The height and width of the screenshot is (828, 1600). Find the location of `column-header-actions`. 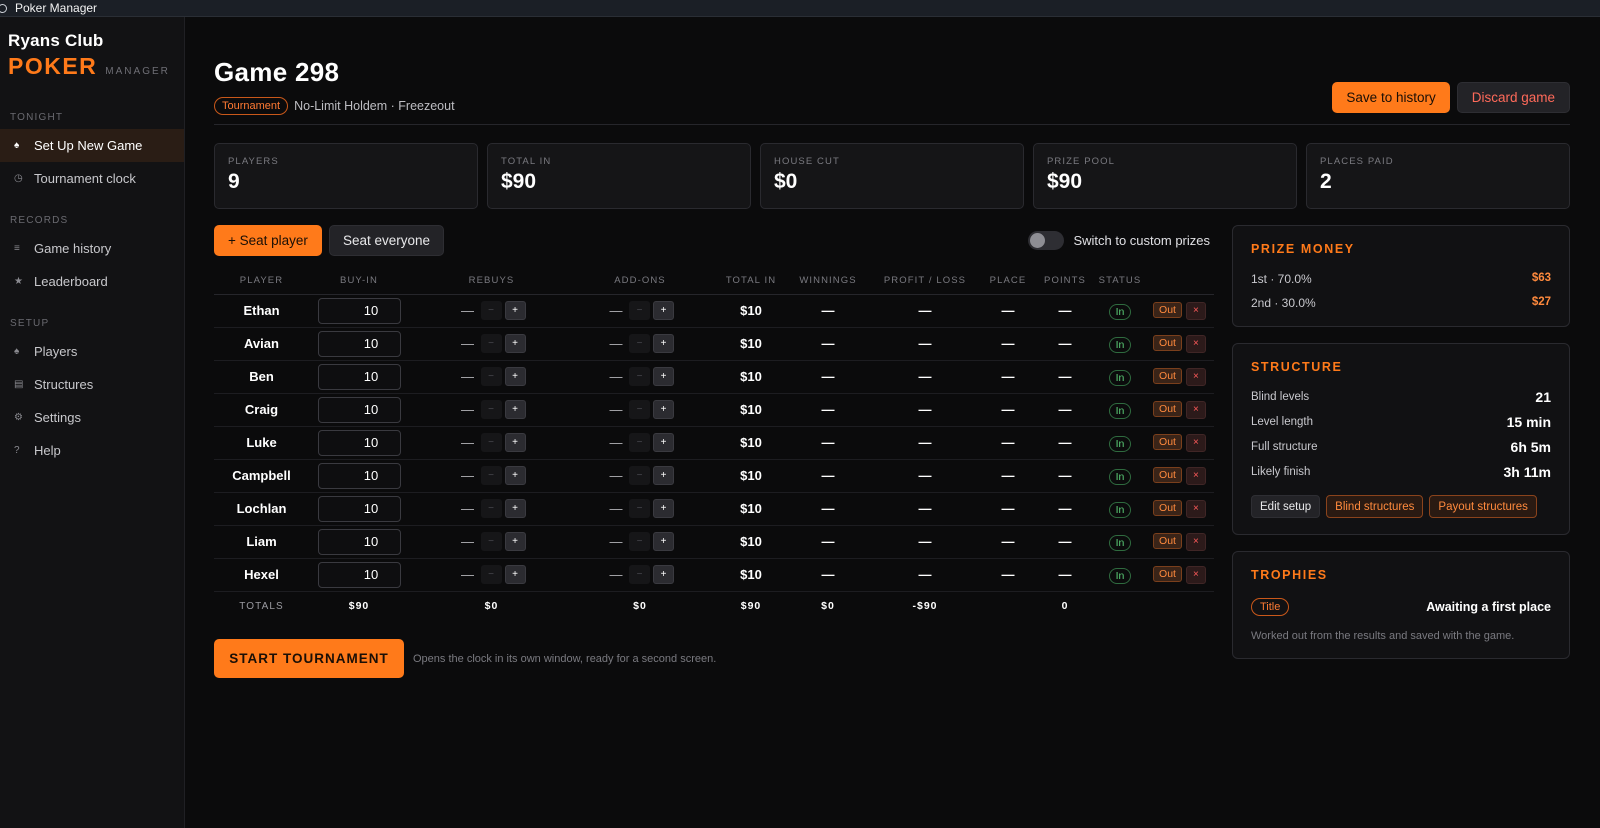

column-header-actions is located at coordinates (1179, 281).